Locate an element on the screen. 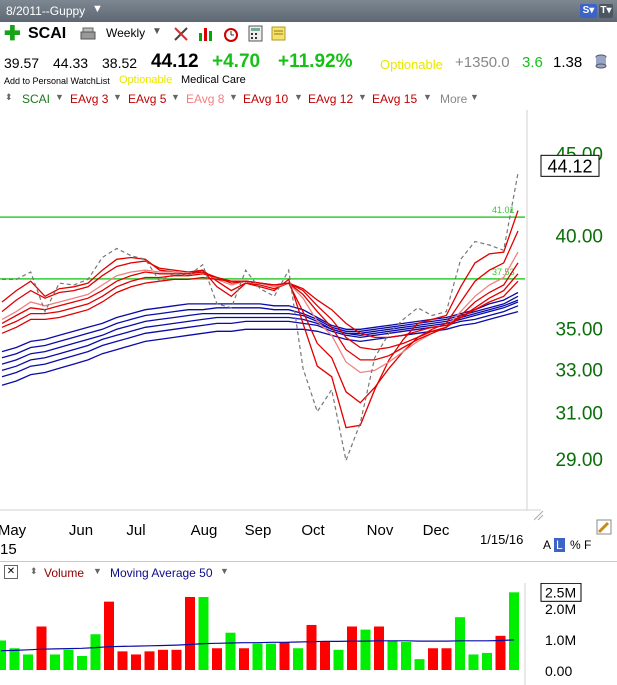 Image resolution: width=617 pixels, height=685 pixels. database-icon is located at coordinates (601, 62).